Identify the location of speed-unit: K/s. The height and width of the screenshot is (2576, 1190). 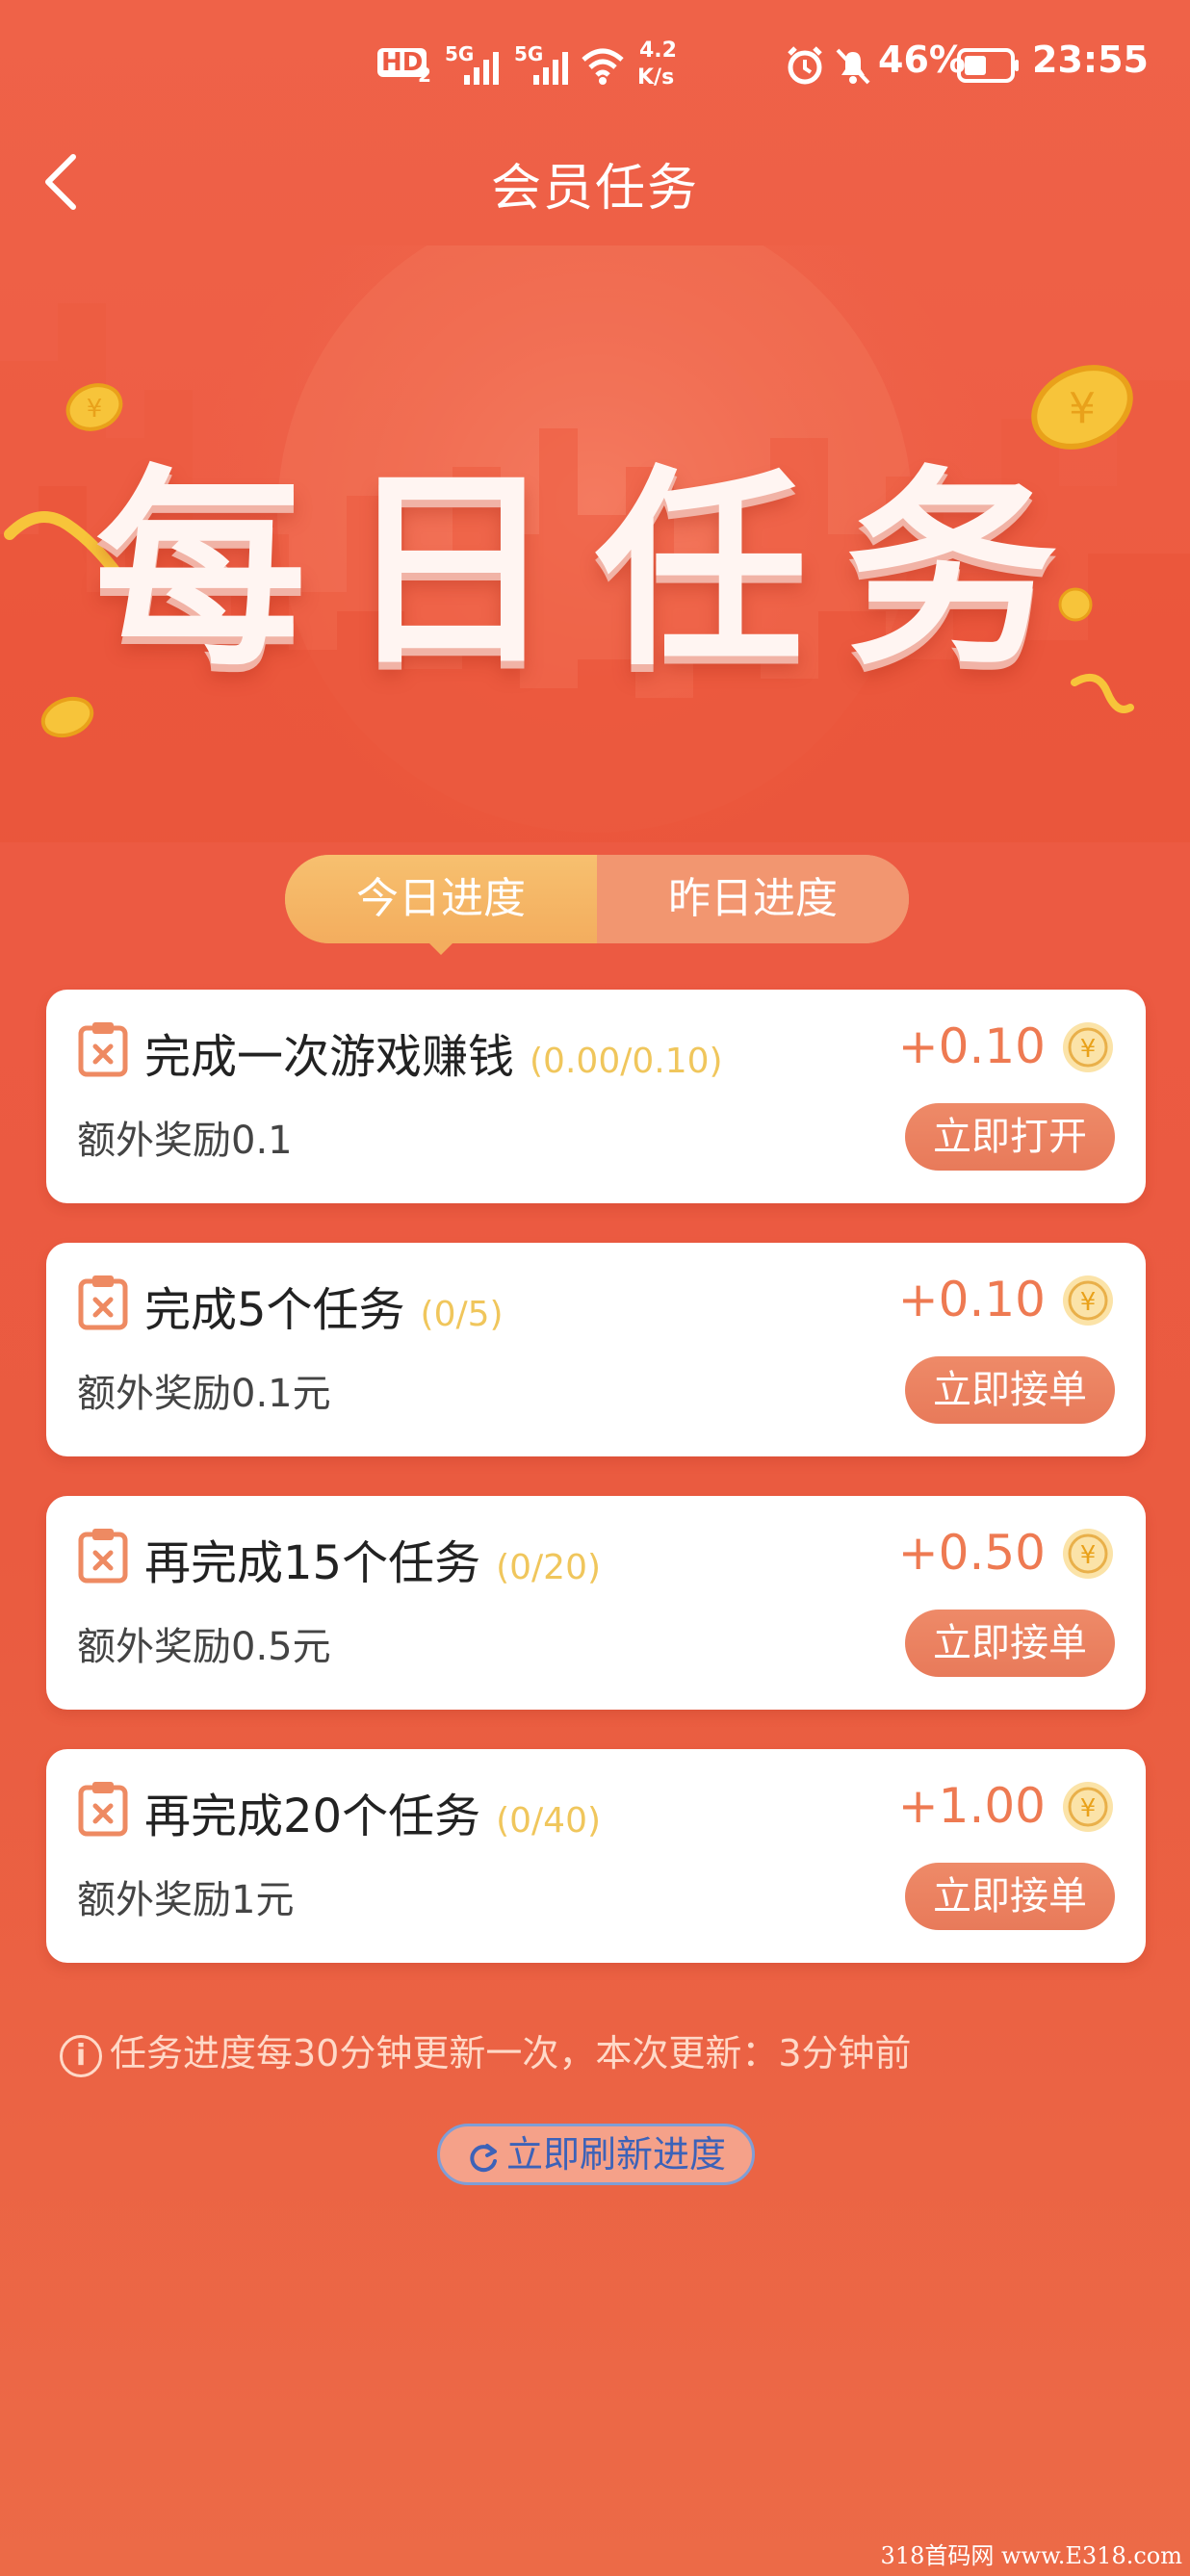
(656, 77).